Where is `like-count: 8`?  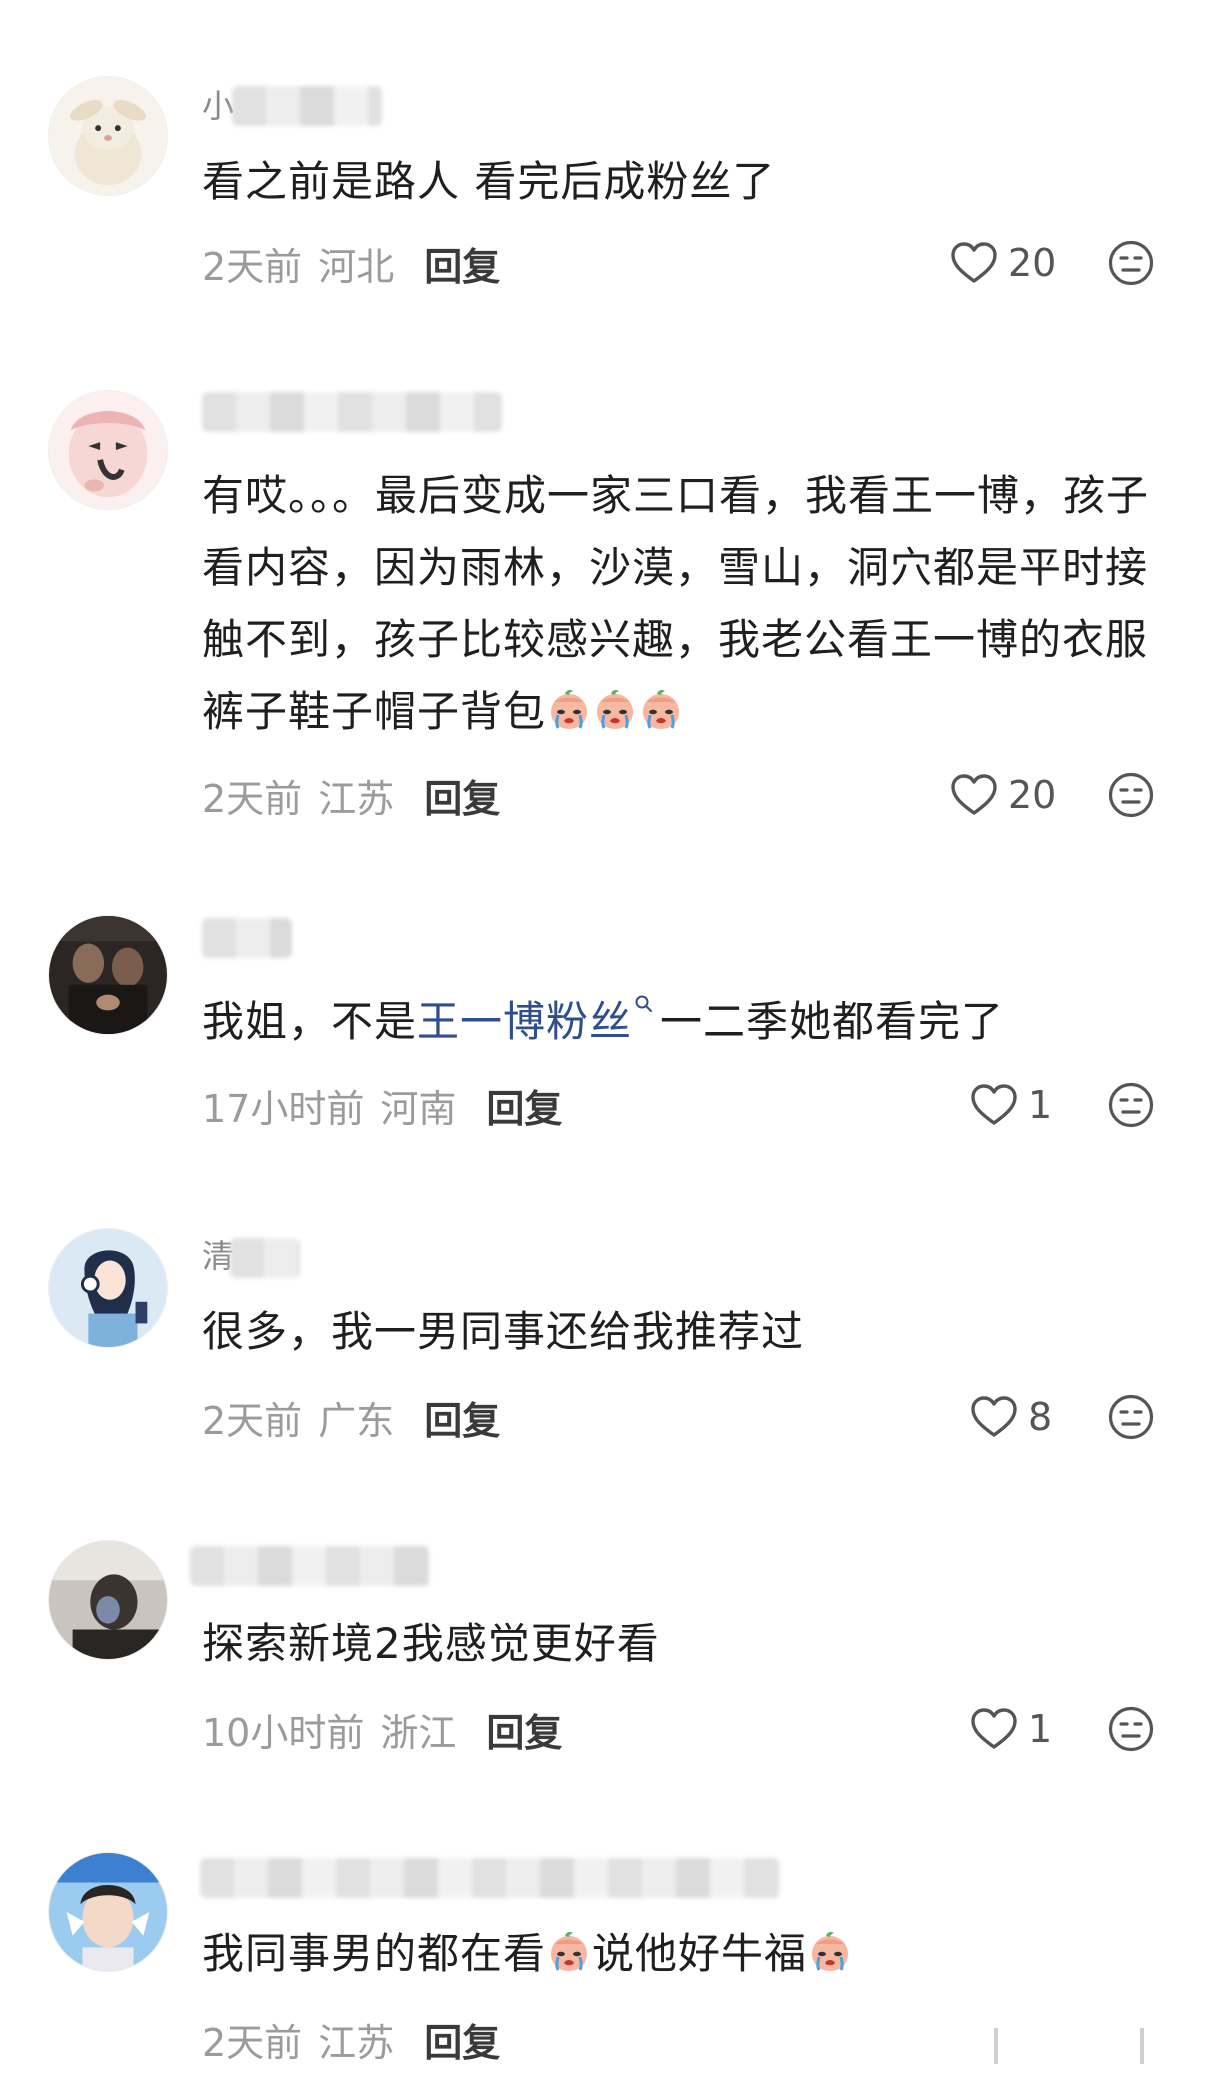 like-count: 8 is located at coordinates (1040, 1417).